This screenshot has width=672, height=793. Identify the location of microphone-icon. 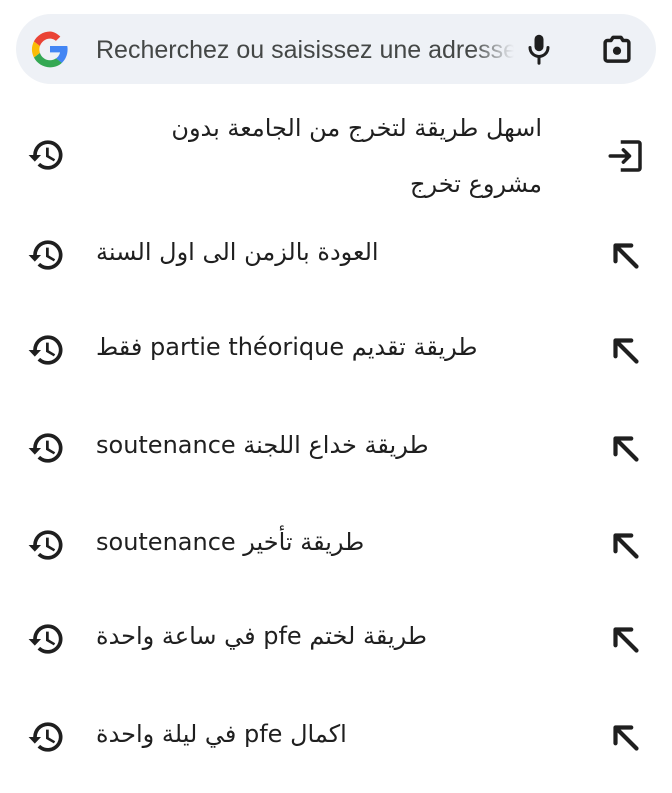
(539, 49).